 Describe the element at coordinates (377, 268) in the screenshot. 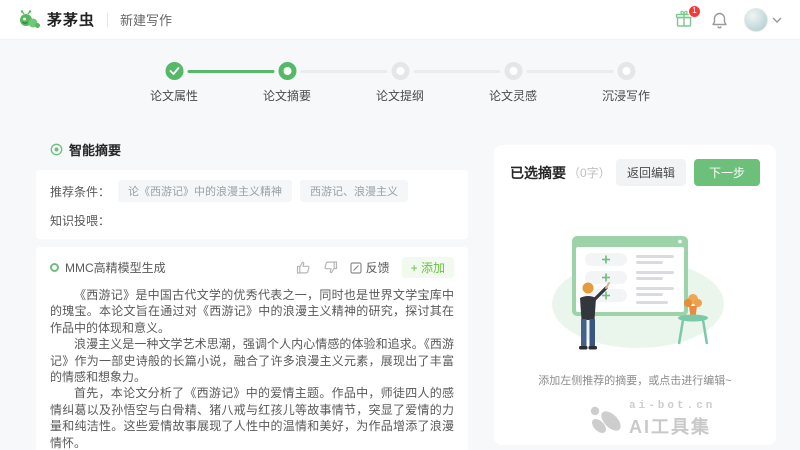

I see `feedback-label: 反馈` at that location.